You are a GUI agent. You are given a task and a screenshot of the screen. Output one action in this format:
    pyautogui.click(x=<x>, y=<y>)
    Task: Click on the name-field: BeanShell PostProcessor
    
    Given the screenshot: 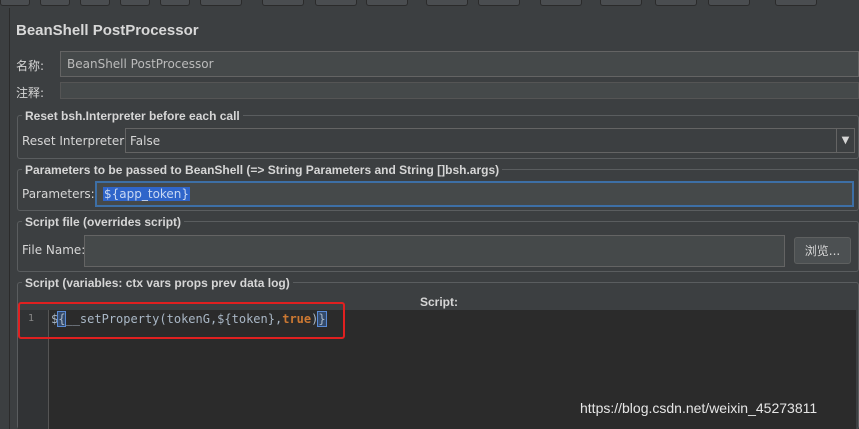 What is the action you would take?
    pyautogui.click(x=459, y=64)
    